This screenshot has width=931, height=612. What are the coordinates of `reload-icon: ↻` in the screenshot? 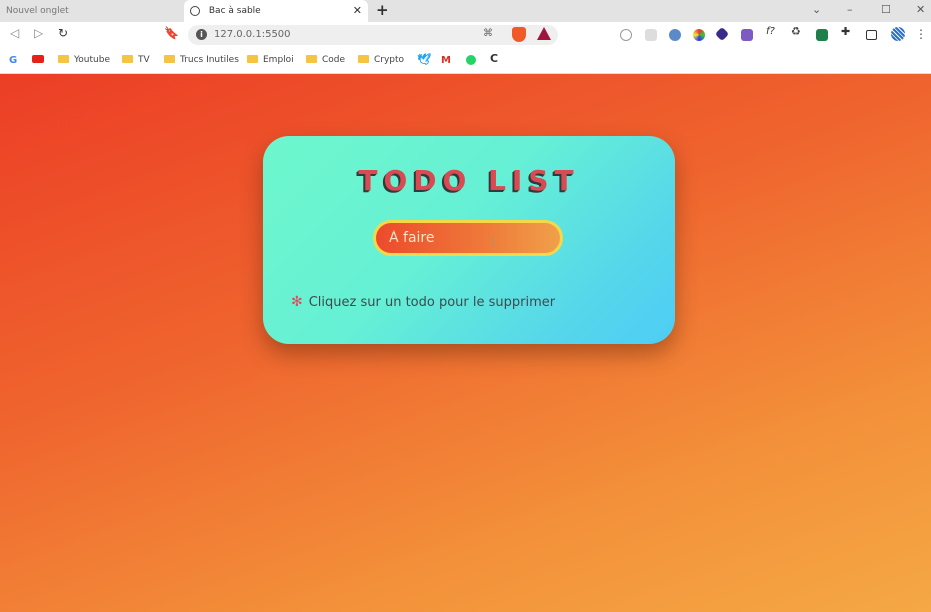 It's located at (63, 33).